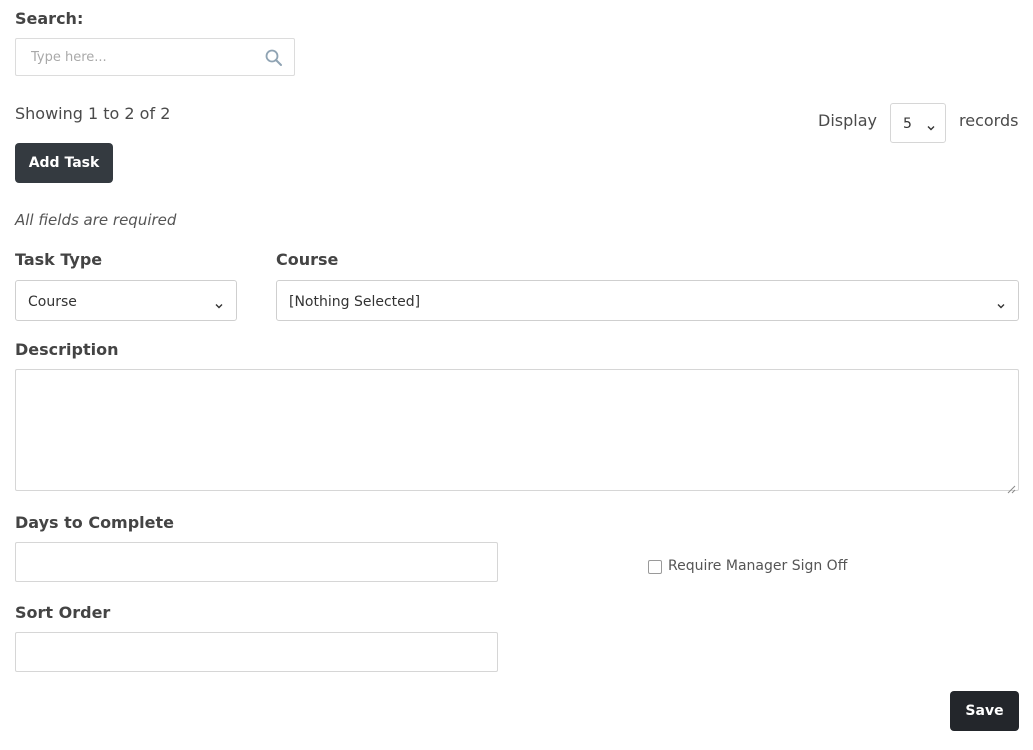 The width and height of the screenshot is (1033, 750). I want to click on require-manager-sign-off-checkbox, so click(655, 567).